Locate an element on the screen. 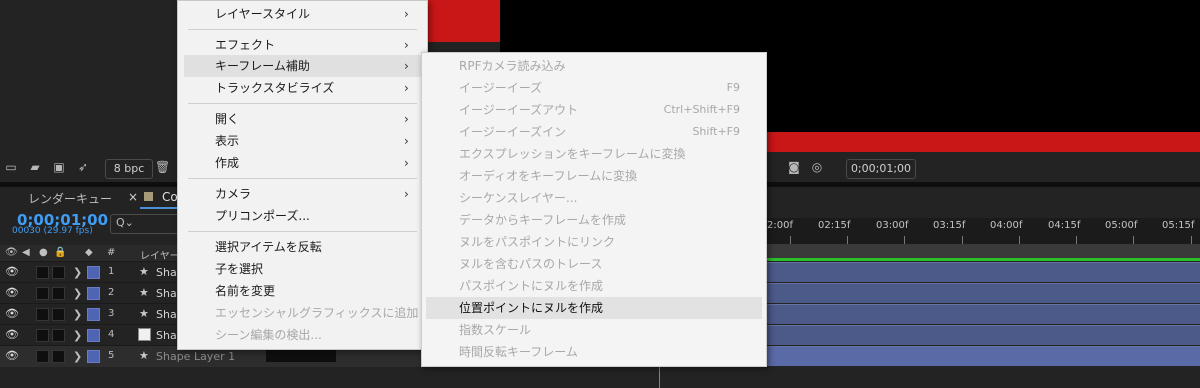  layer-duration-bar-selected is located at coordinates (982, 356).